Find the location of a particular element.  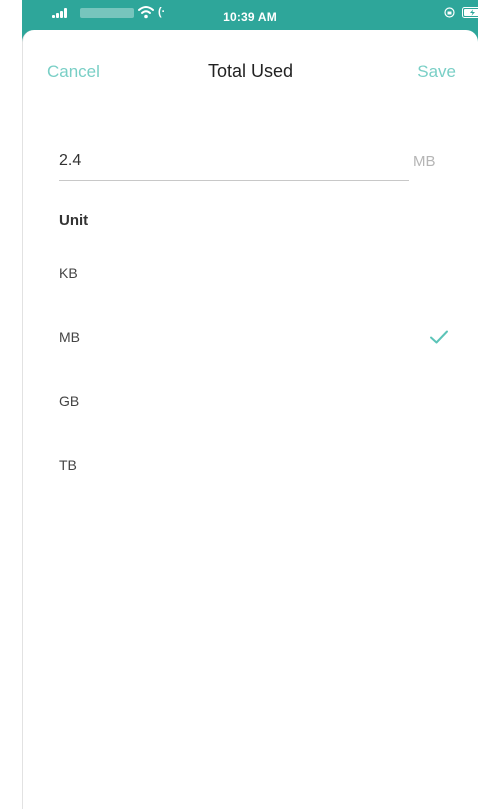

lock-rotation-icon is located at coordinates (449, 12).